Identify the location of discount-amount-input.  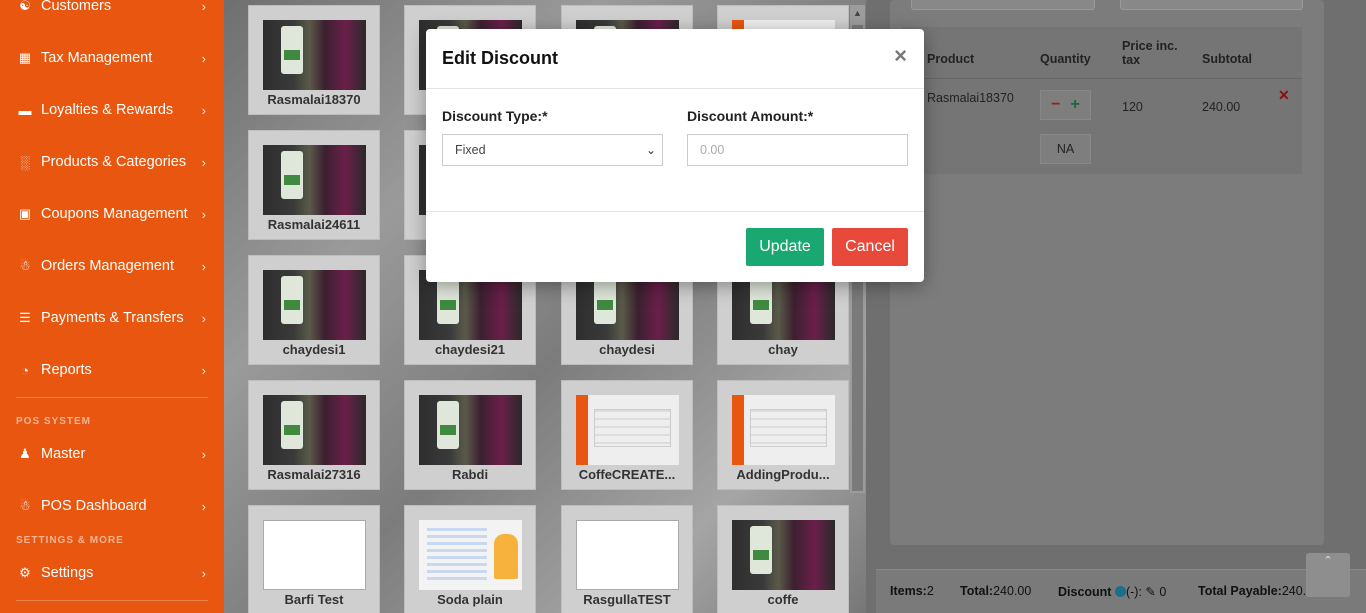
(797, 150).